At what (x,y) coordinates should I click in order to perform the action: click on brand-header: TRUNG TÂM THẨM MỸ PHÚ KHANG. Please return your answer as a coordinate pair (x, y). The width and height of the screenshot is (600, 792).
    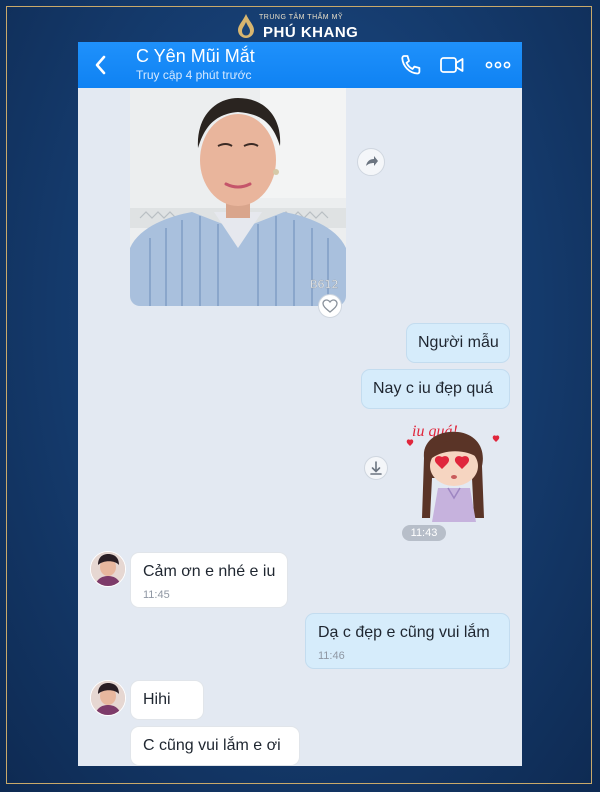
    Looking at the image, I should click on (300, 23).